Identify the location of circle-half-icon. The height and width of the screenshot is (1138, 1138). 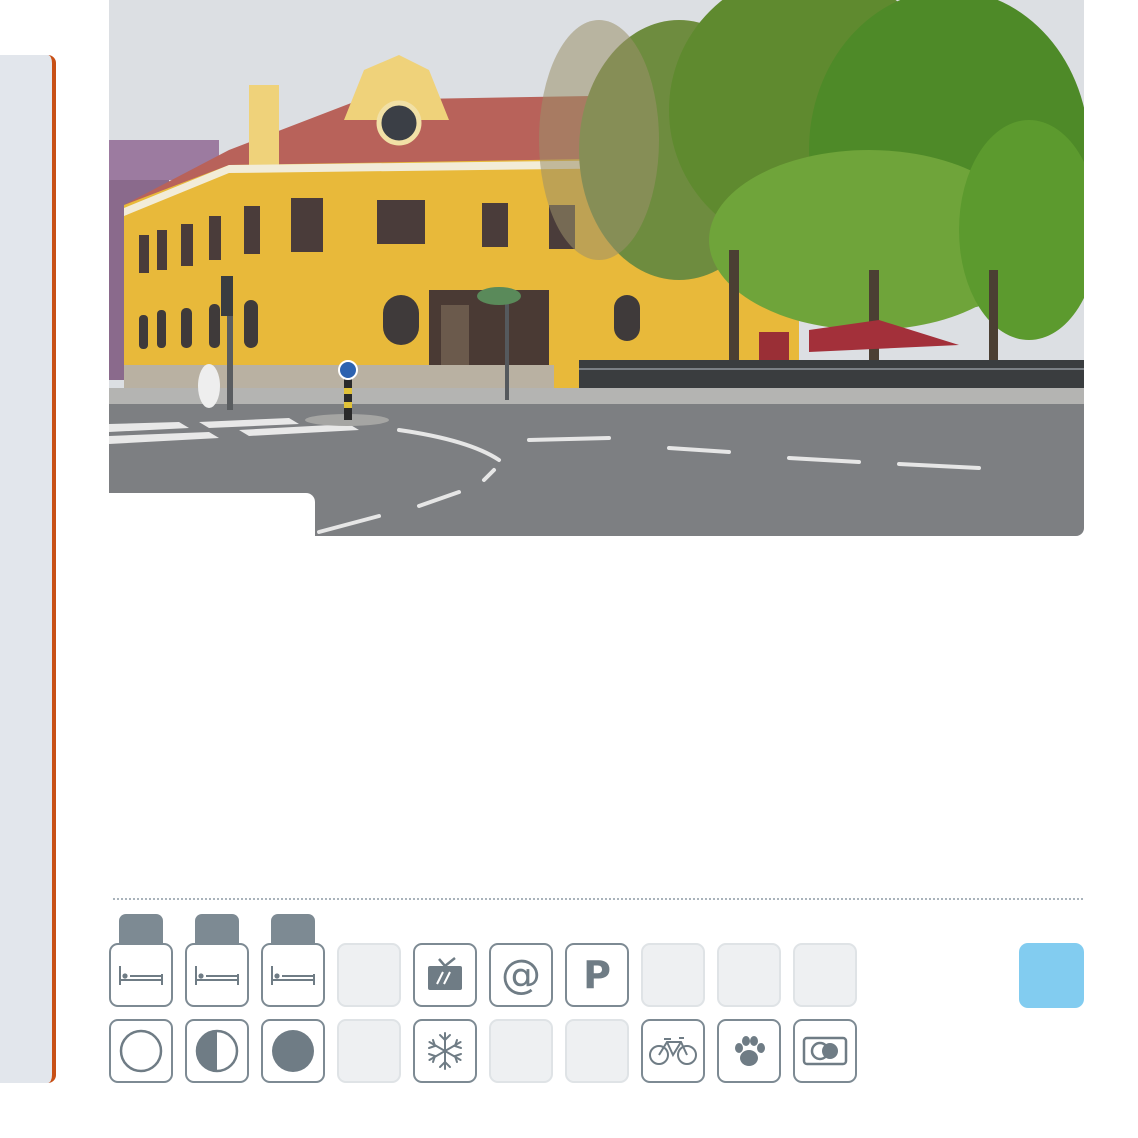
(217, 1051).